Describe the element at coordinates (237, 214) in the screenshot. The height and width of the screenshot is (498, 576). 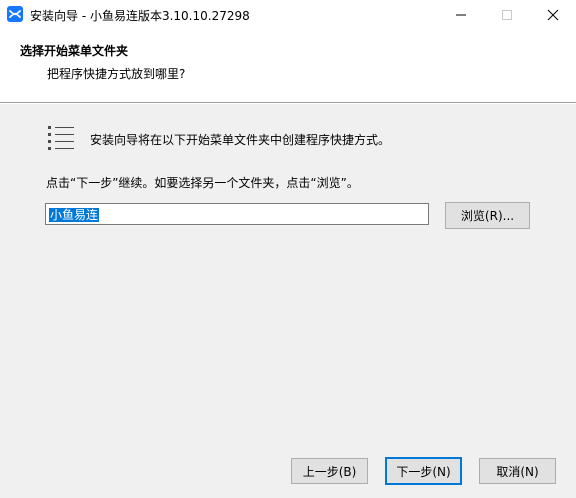
I see `start-menu-folder-input: 小鱼易连` at that location.